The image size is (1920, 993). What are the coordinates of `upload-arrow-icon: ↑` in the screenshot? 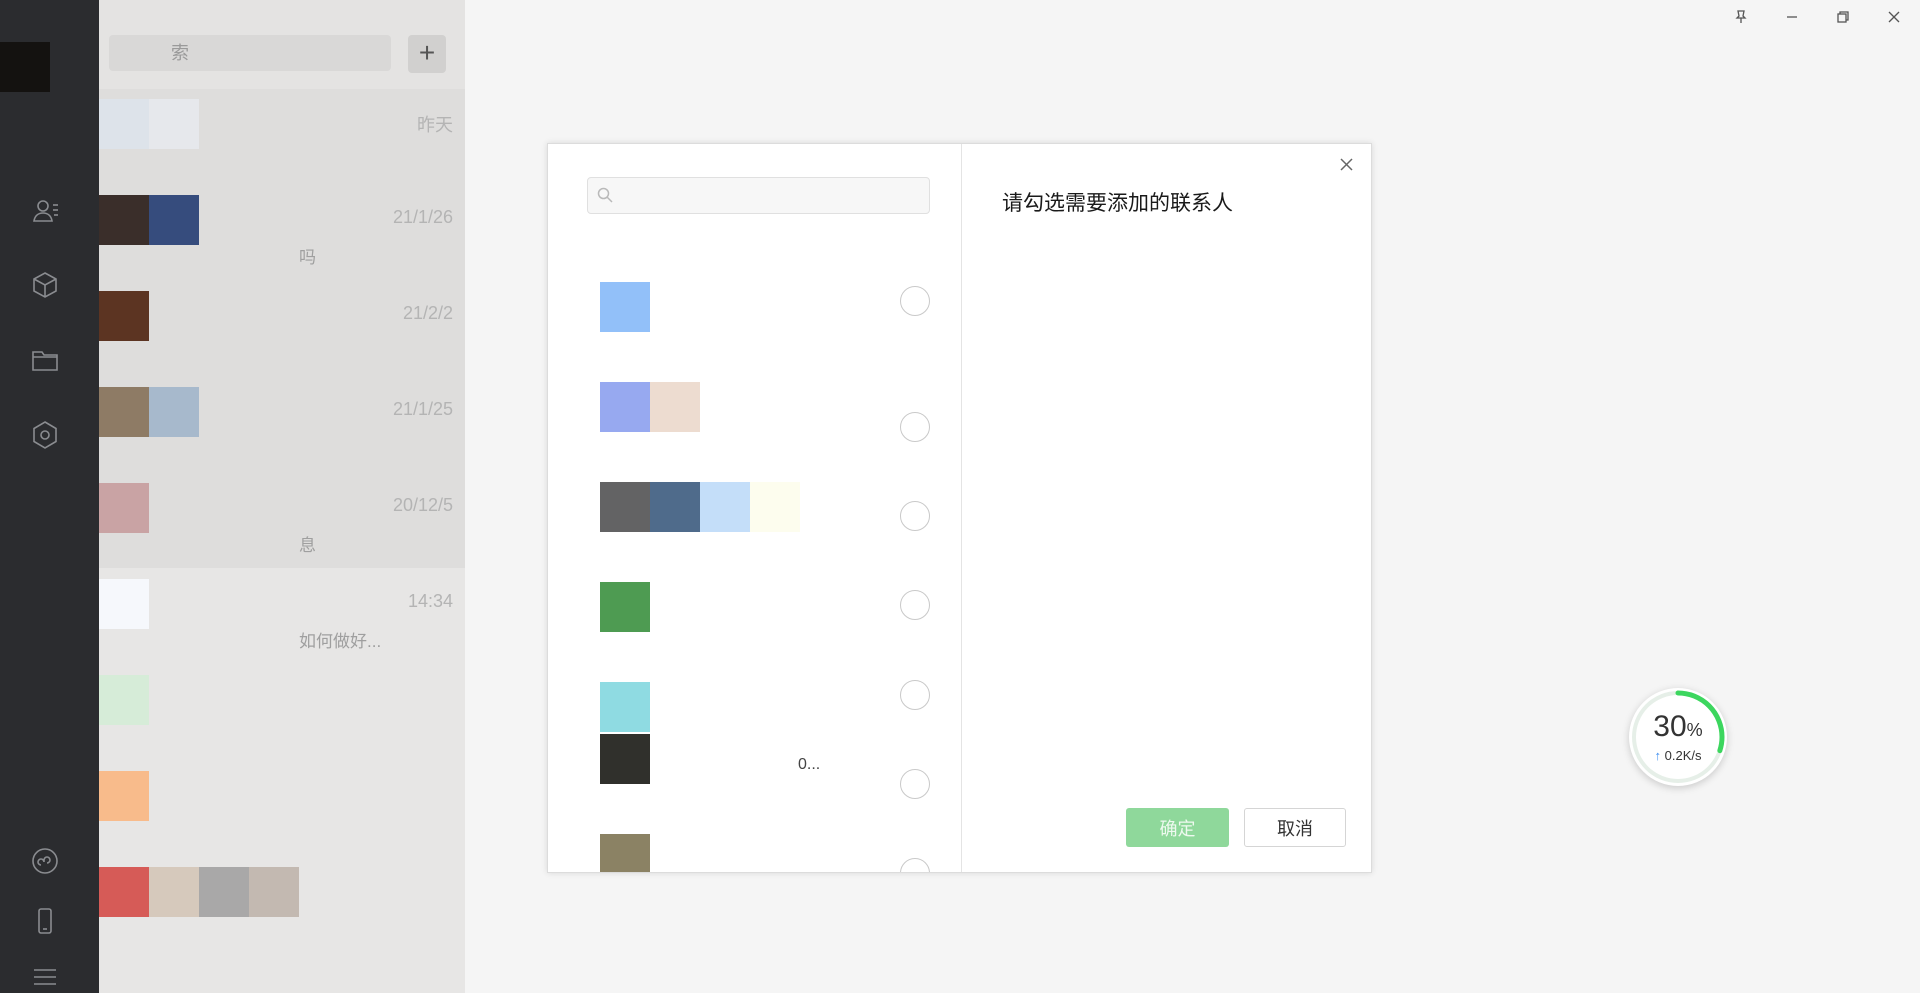 It's located at (1658, 755).